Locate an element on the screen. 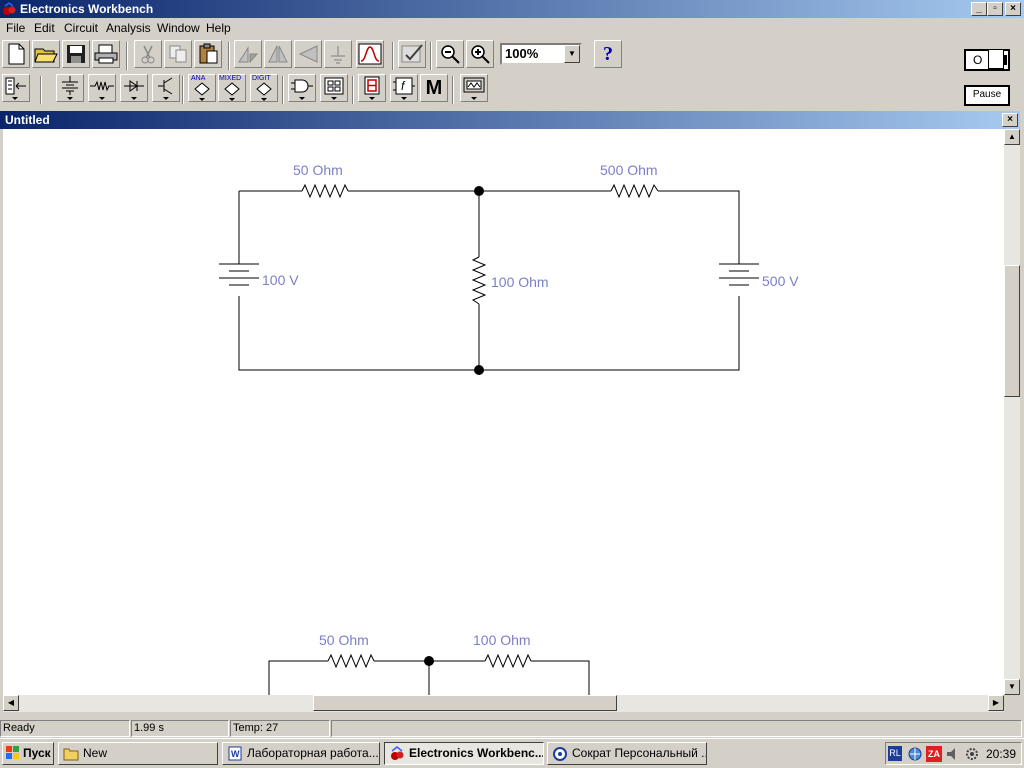 The width and height of the screenshot is (1024, 768). display-indicator-icon is located at coordinates (372, 88).